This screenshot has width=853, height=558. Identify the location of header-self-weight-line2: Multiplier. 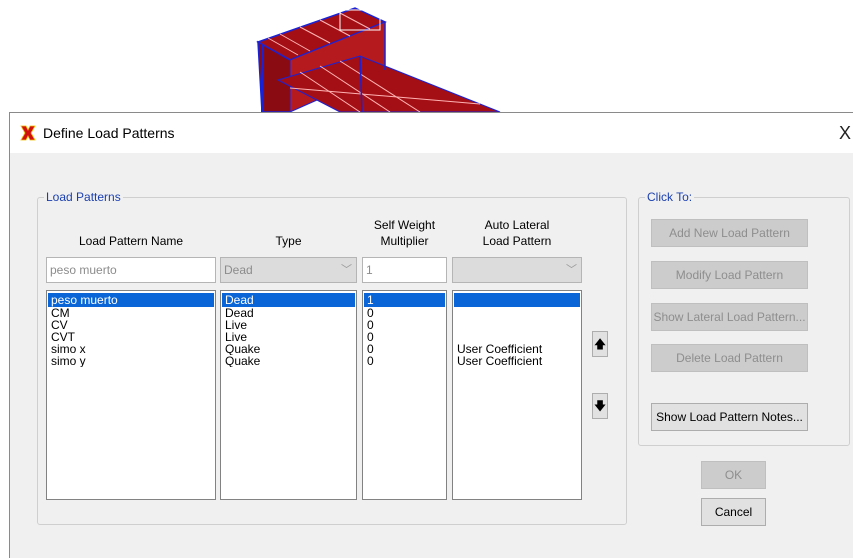
(404, 241).